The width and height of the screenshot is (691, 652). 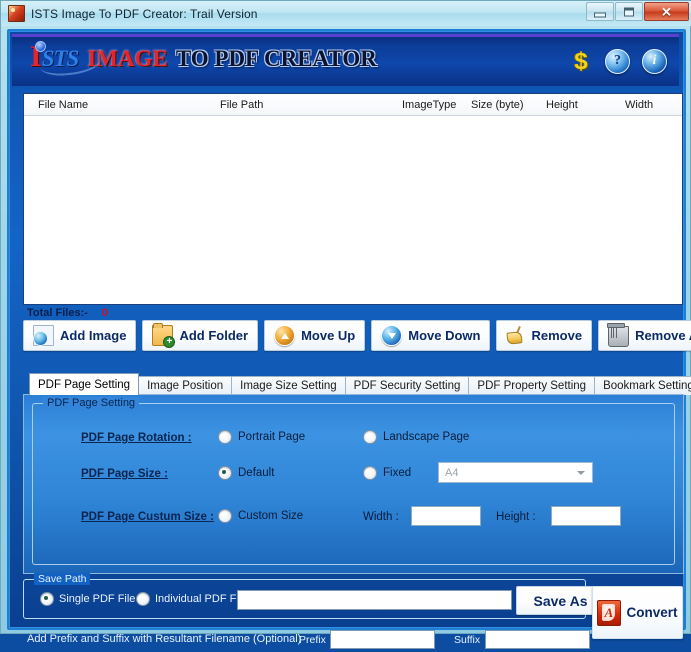 I want to click on column-height: Height, so click(x=562, y=105).